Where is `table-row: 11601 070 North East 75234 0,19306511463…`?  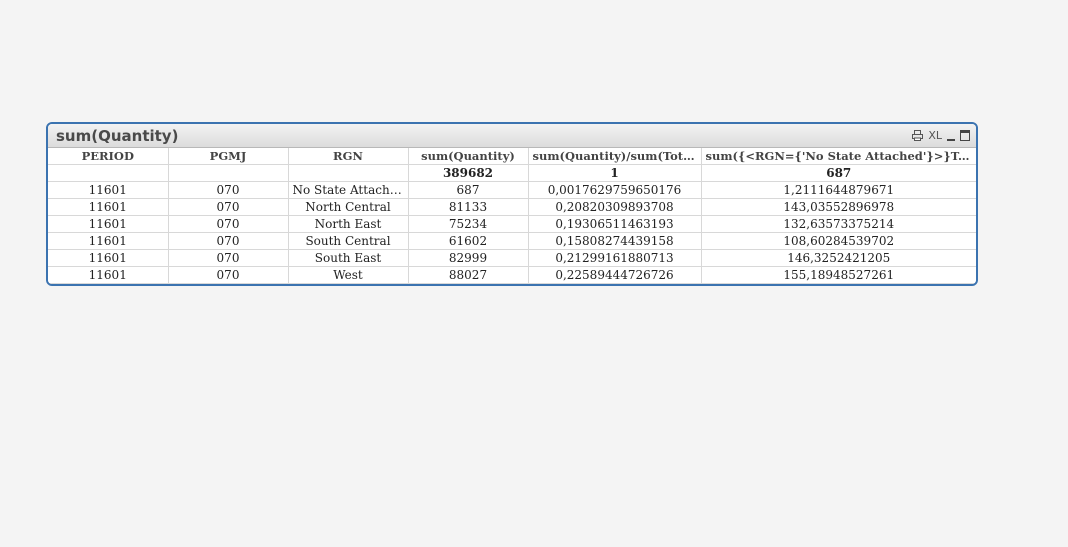 table-row: 11601 070 North East 75234 0,19306511463… is located at coordinates (512, 224).